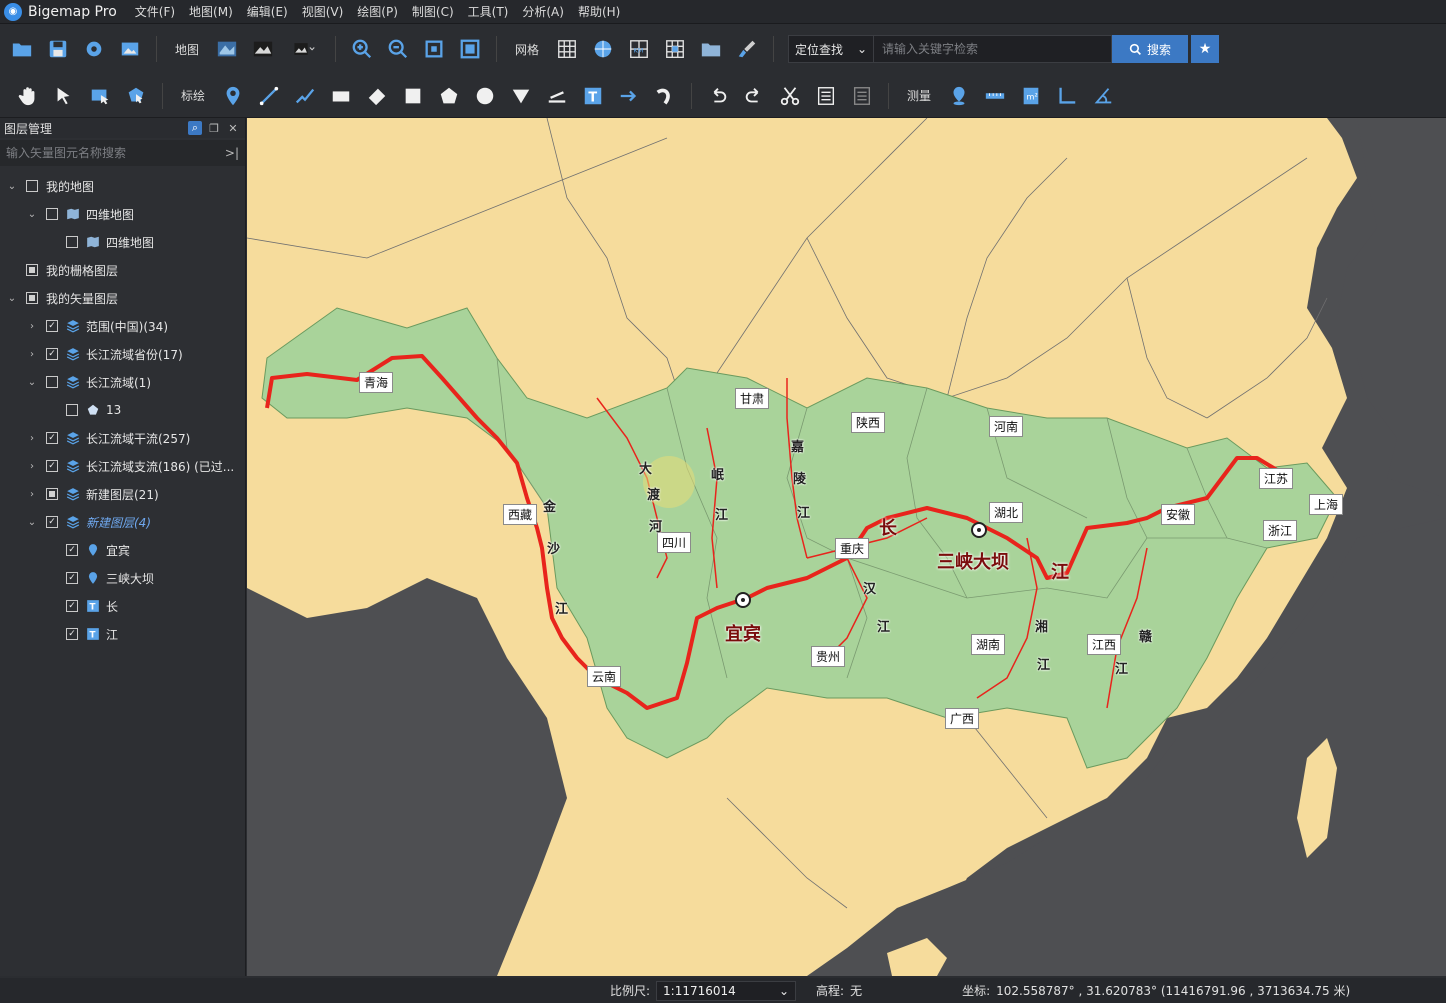  Describe the element at coordinates (665, 96) in the screenshot. I see `curve-arrow-icon` at that location.